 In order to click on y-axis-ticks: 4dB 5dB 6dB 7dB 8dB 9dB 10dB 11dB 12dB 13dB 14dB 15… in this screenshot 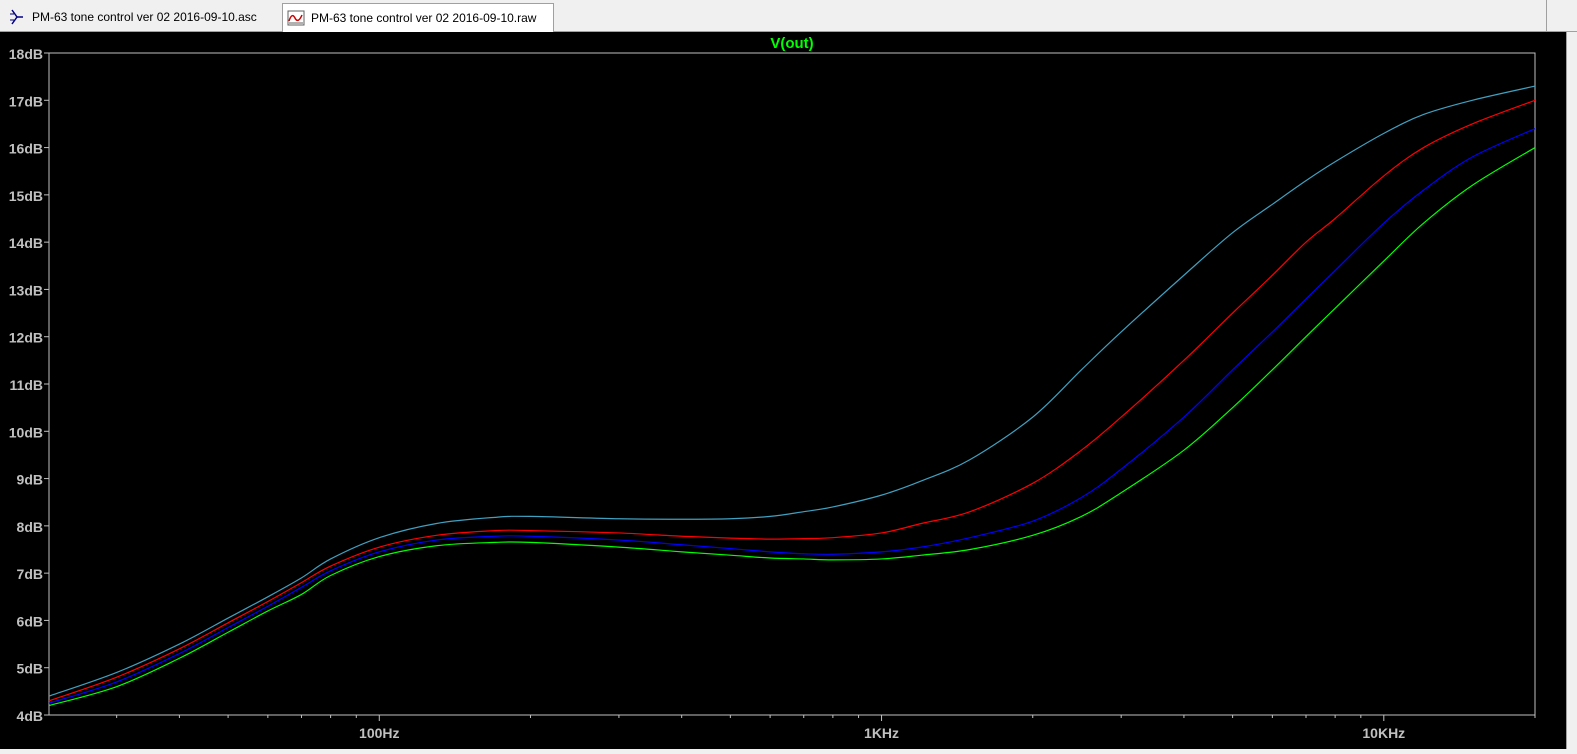, I will do `click(29, 385)`.